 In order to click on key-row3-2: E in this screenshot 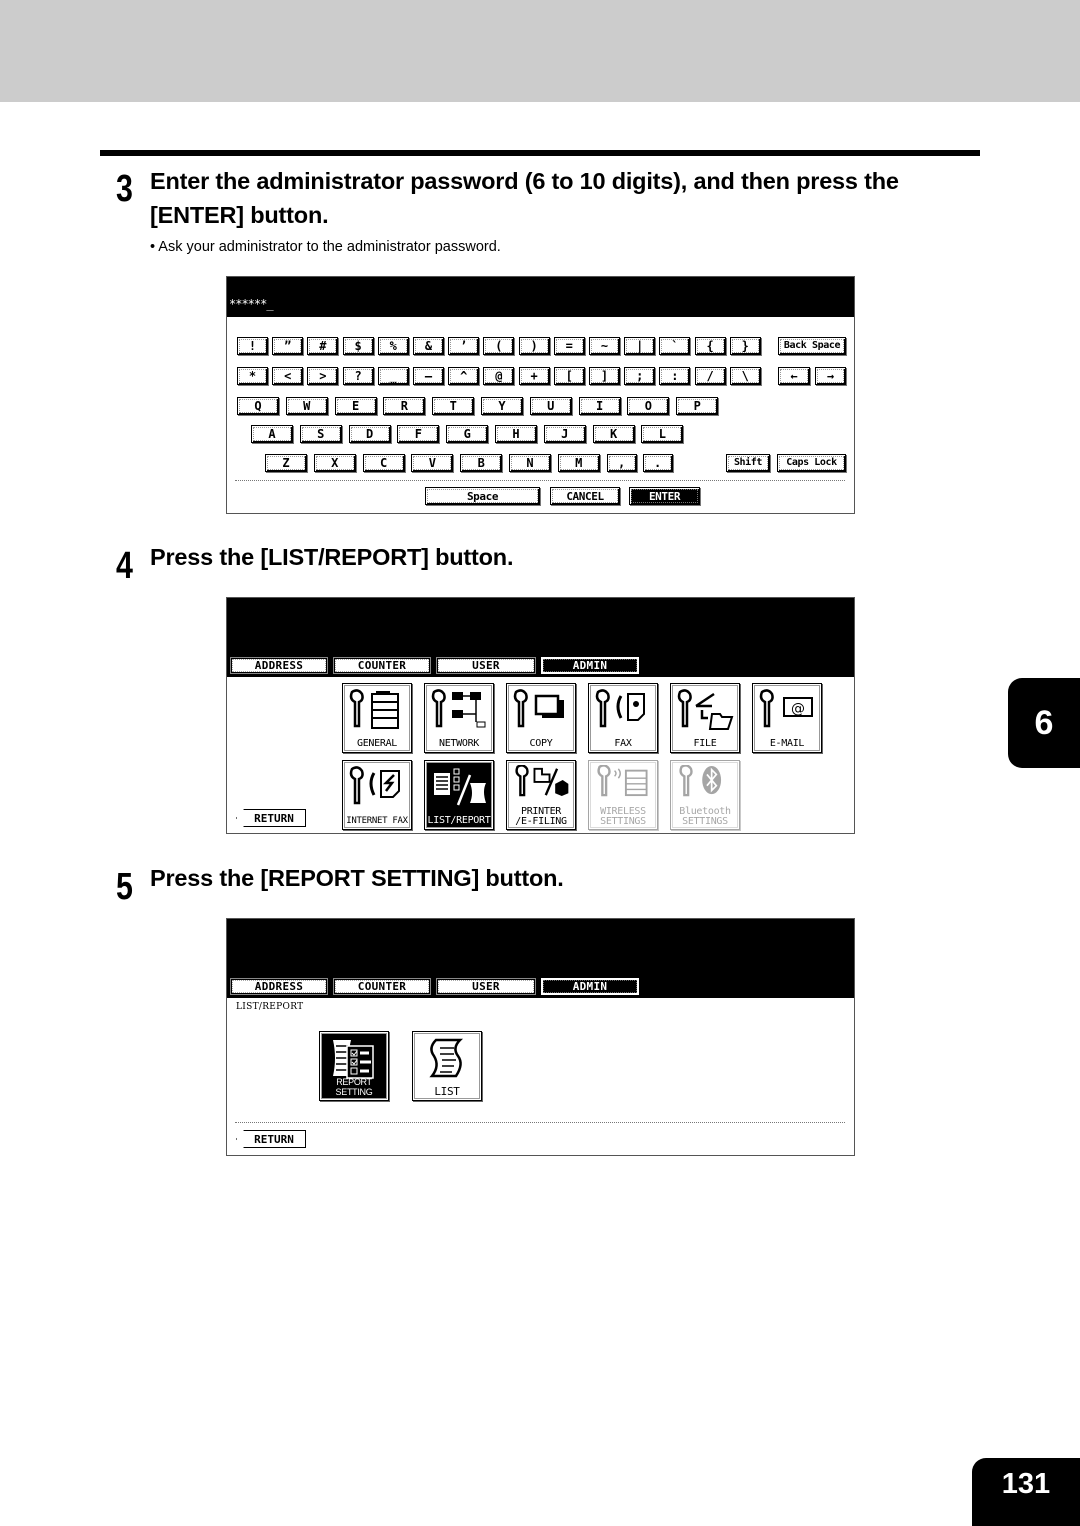, I will do `click(355, 406)`.